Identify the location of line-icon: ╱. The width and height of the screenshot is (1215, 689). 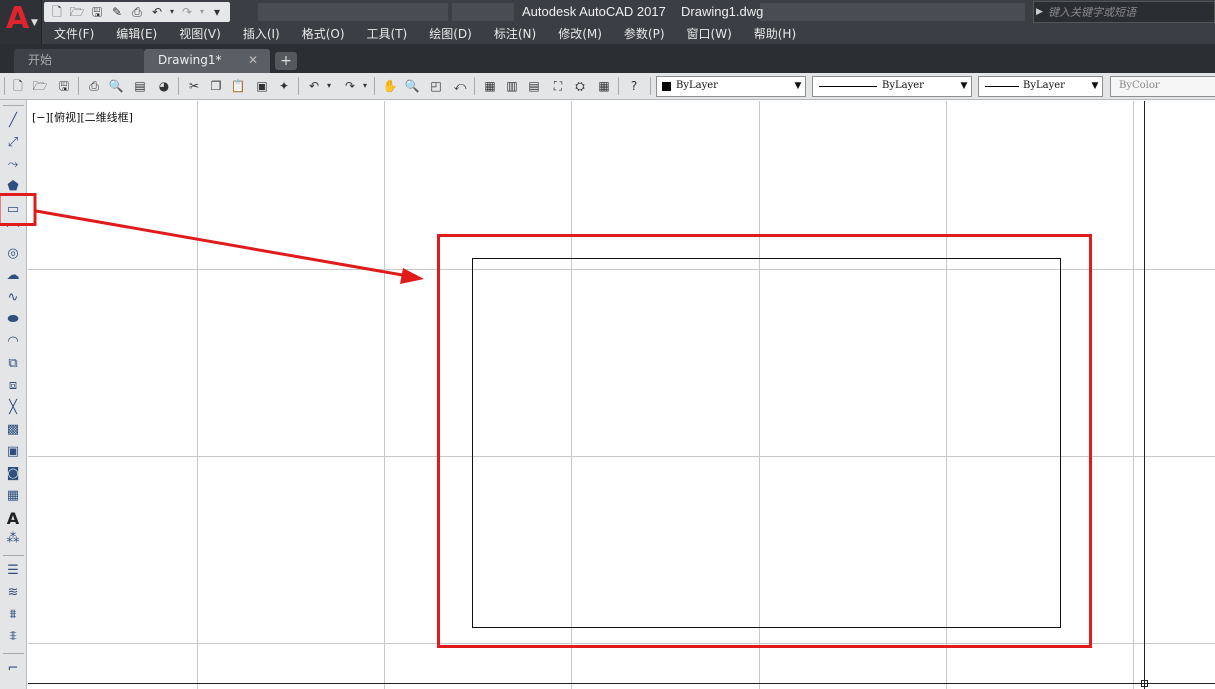
(13, 121).